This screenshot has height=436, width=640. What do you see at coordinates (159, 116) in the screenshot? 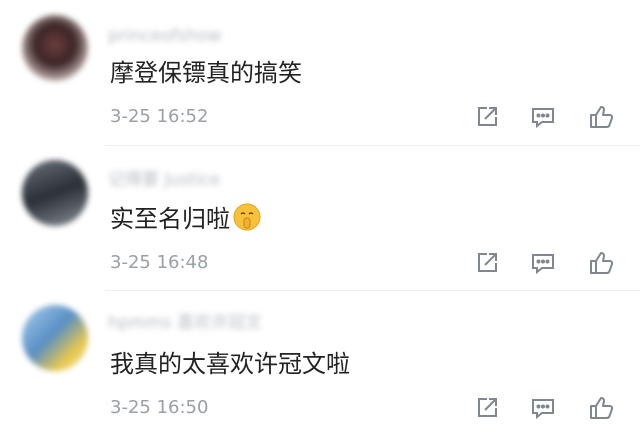
I see `comment-time: 3-25 16:52` at bounding box center [159, 116].